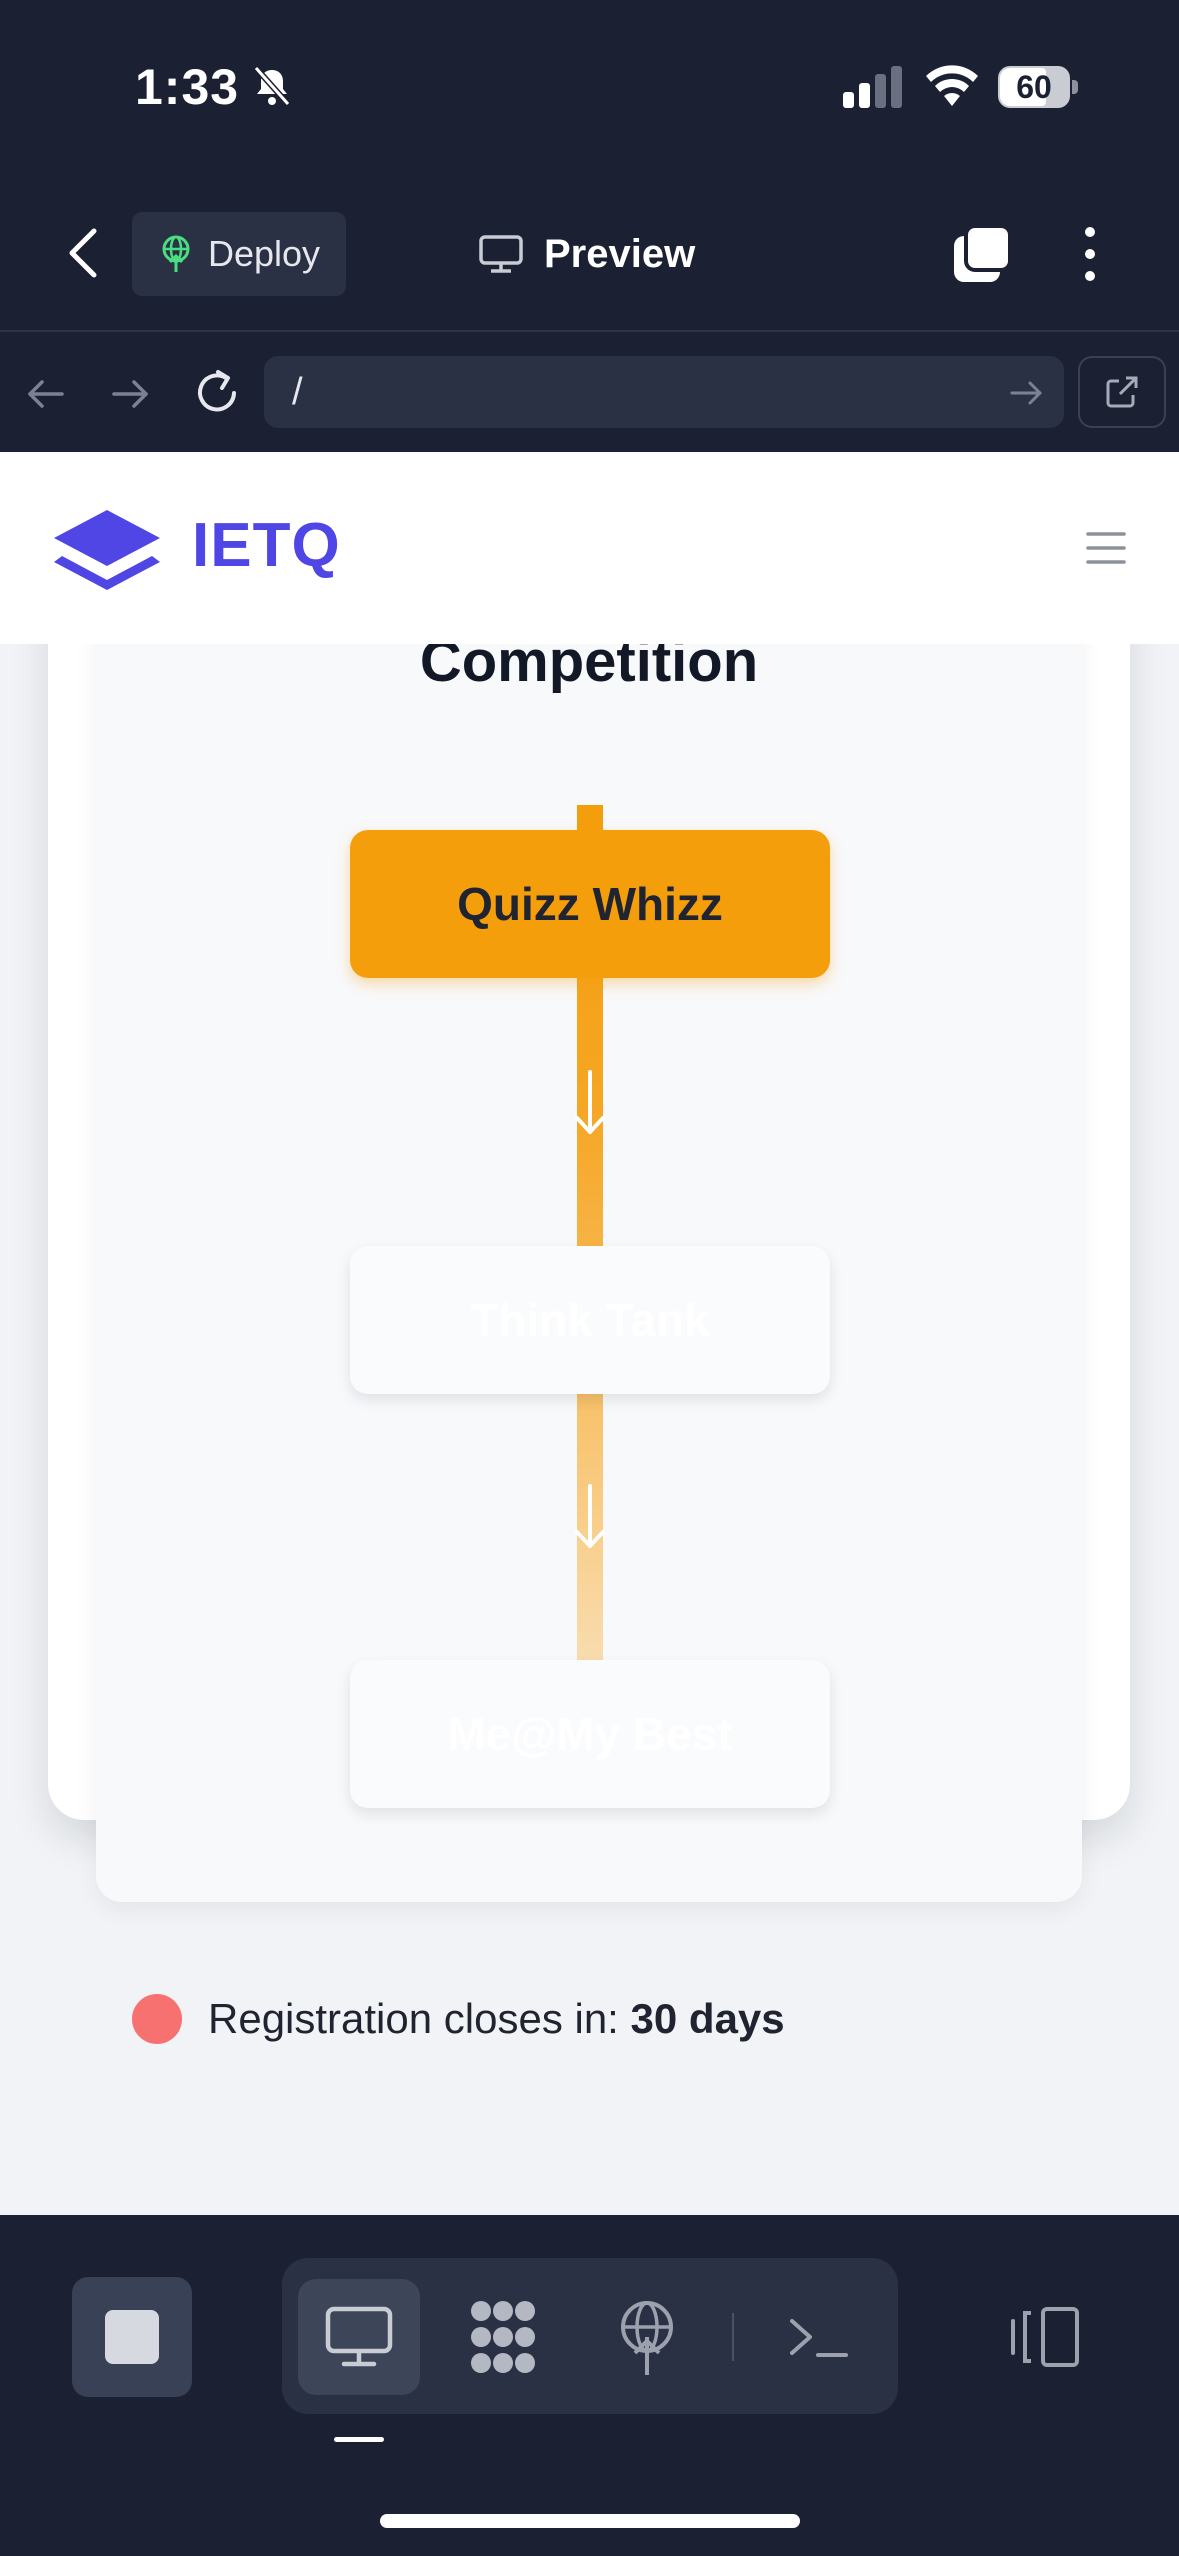 The width and height of the screenshot is (1179, 2556). I want to click on battery-icon: 60, so click(1038, 87).